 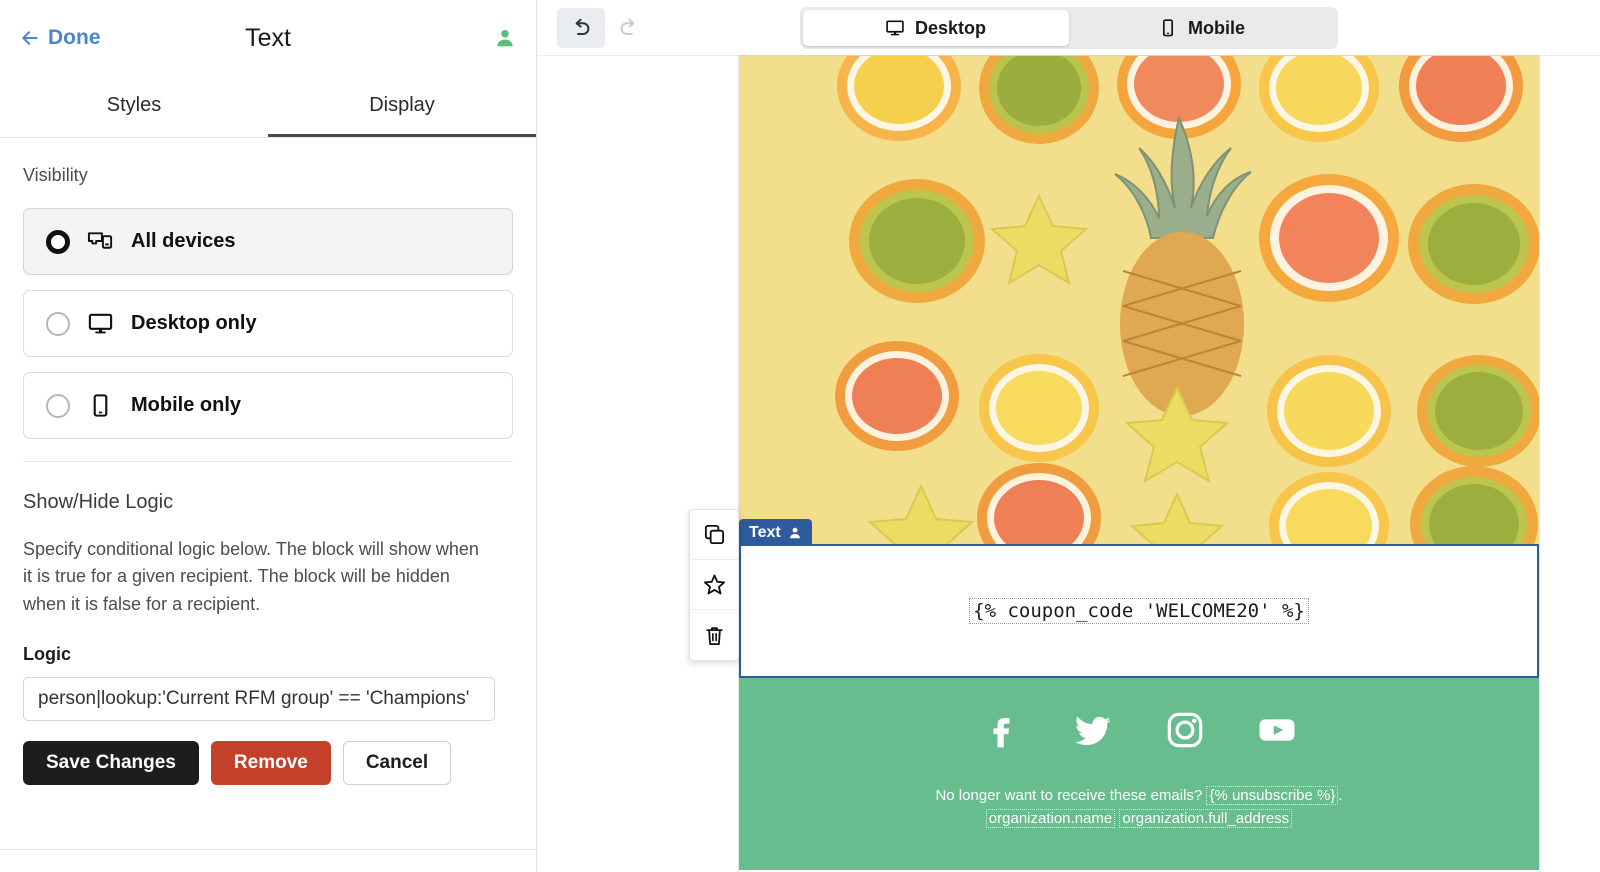 What do you see at coordinates (58, 323) in the screenshot?
I see `radio-desktop-only` at bounding box center [58, 323].